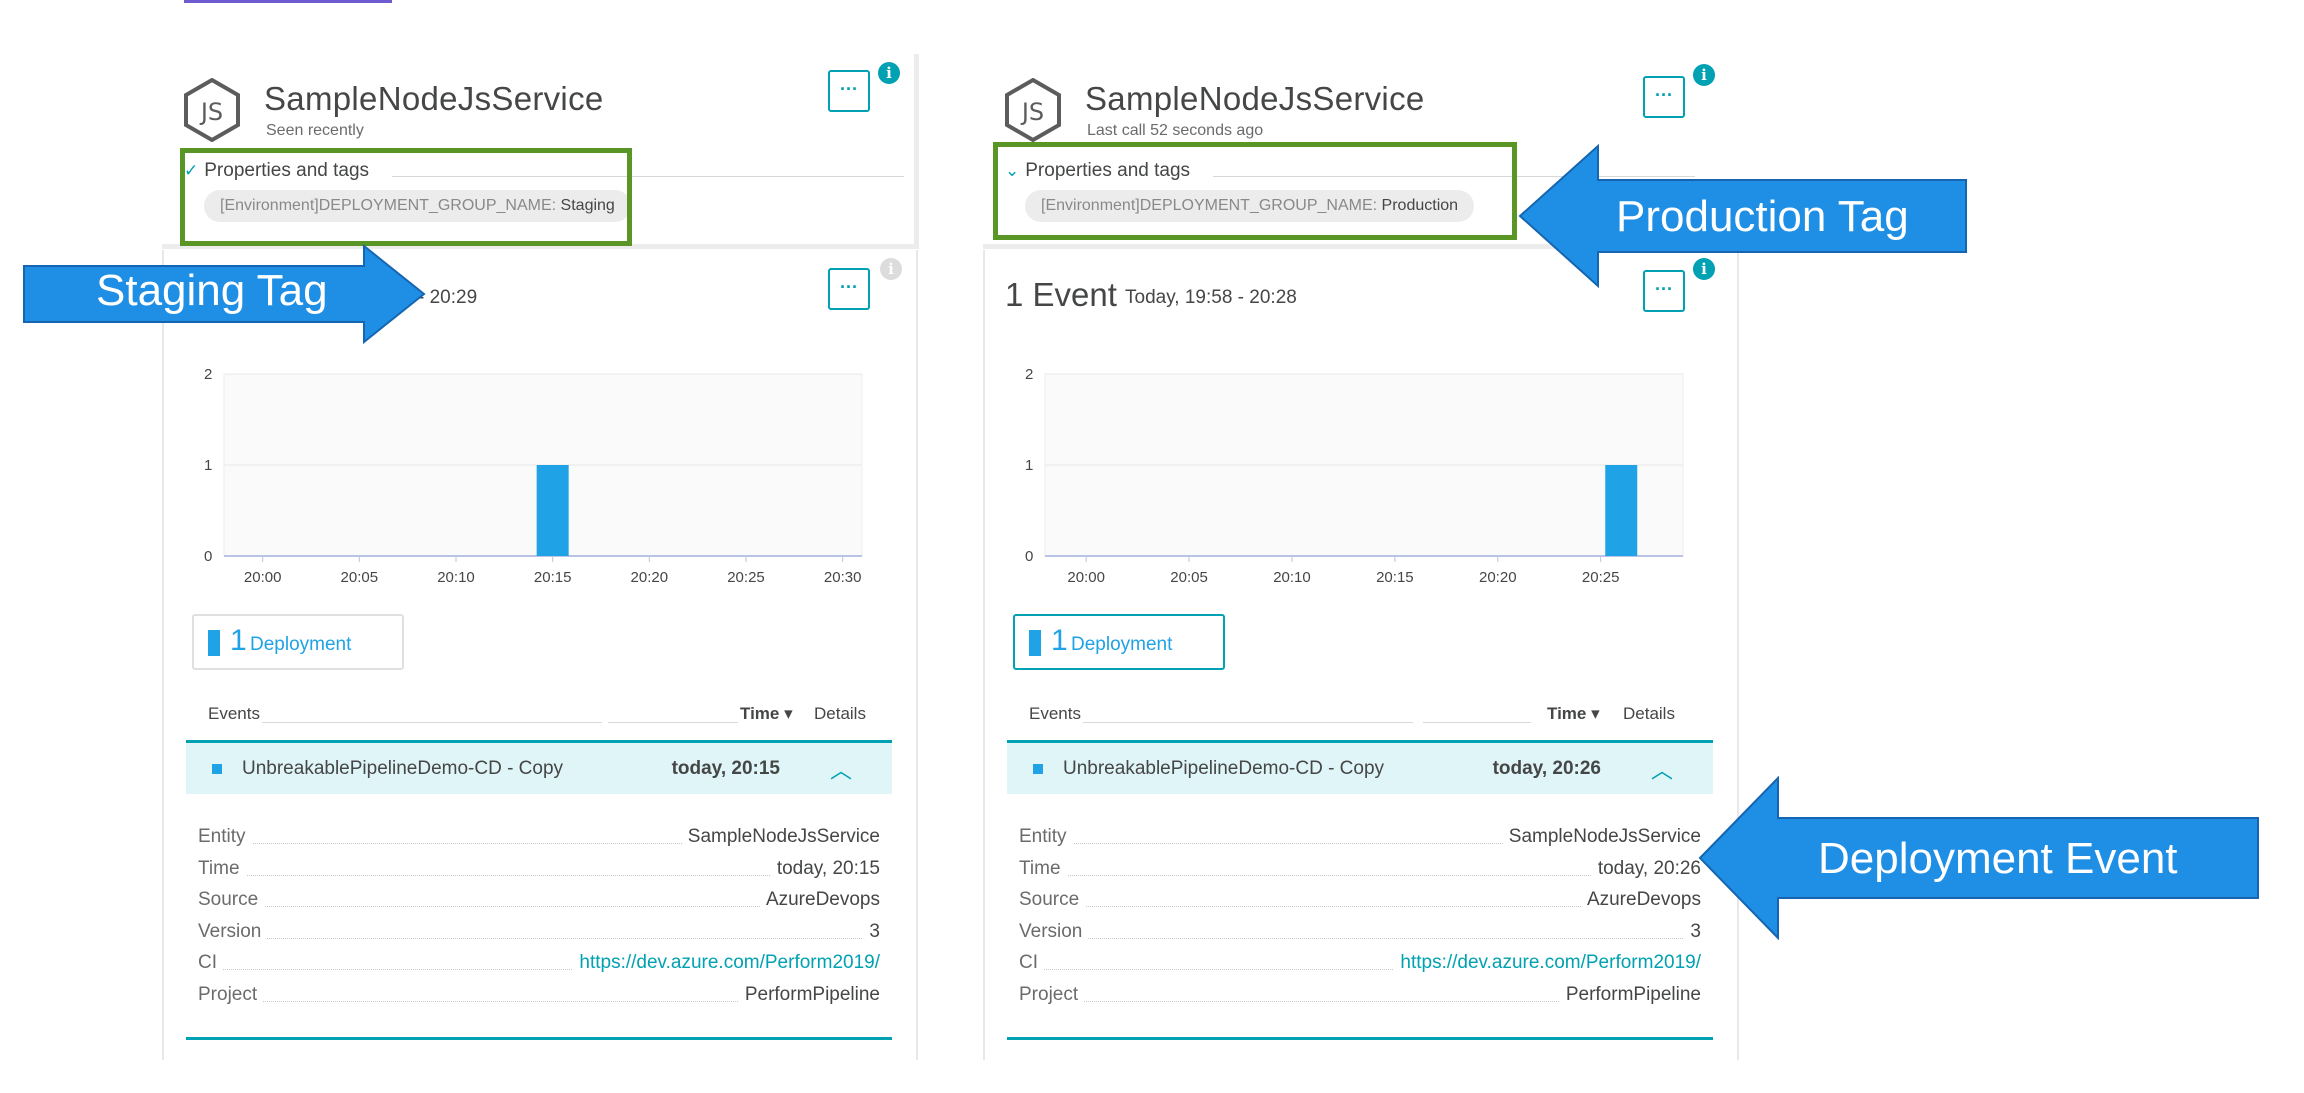  Describe the element at coordinates (212, 290) in the screenshot. I see `staging-tag-callout: Staging Tag` at that location.